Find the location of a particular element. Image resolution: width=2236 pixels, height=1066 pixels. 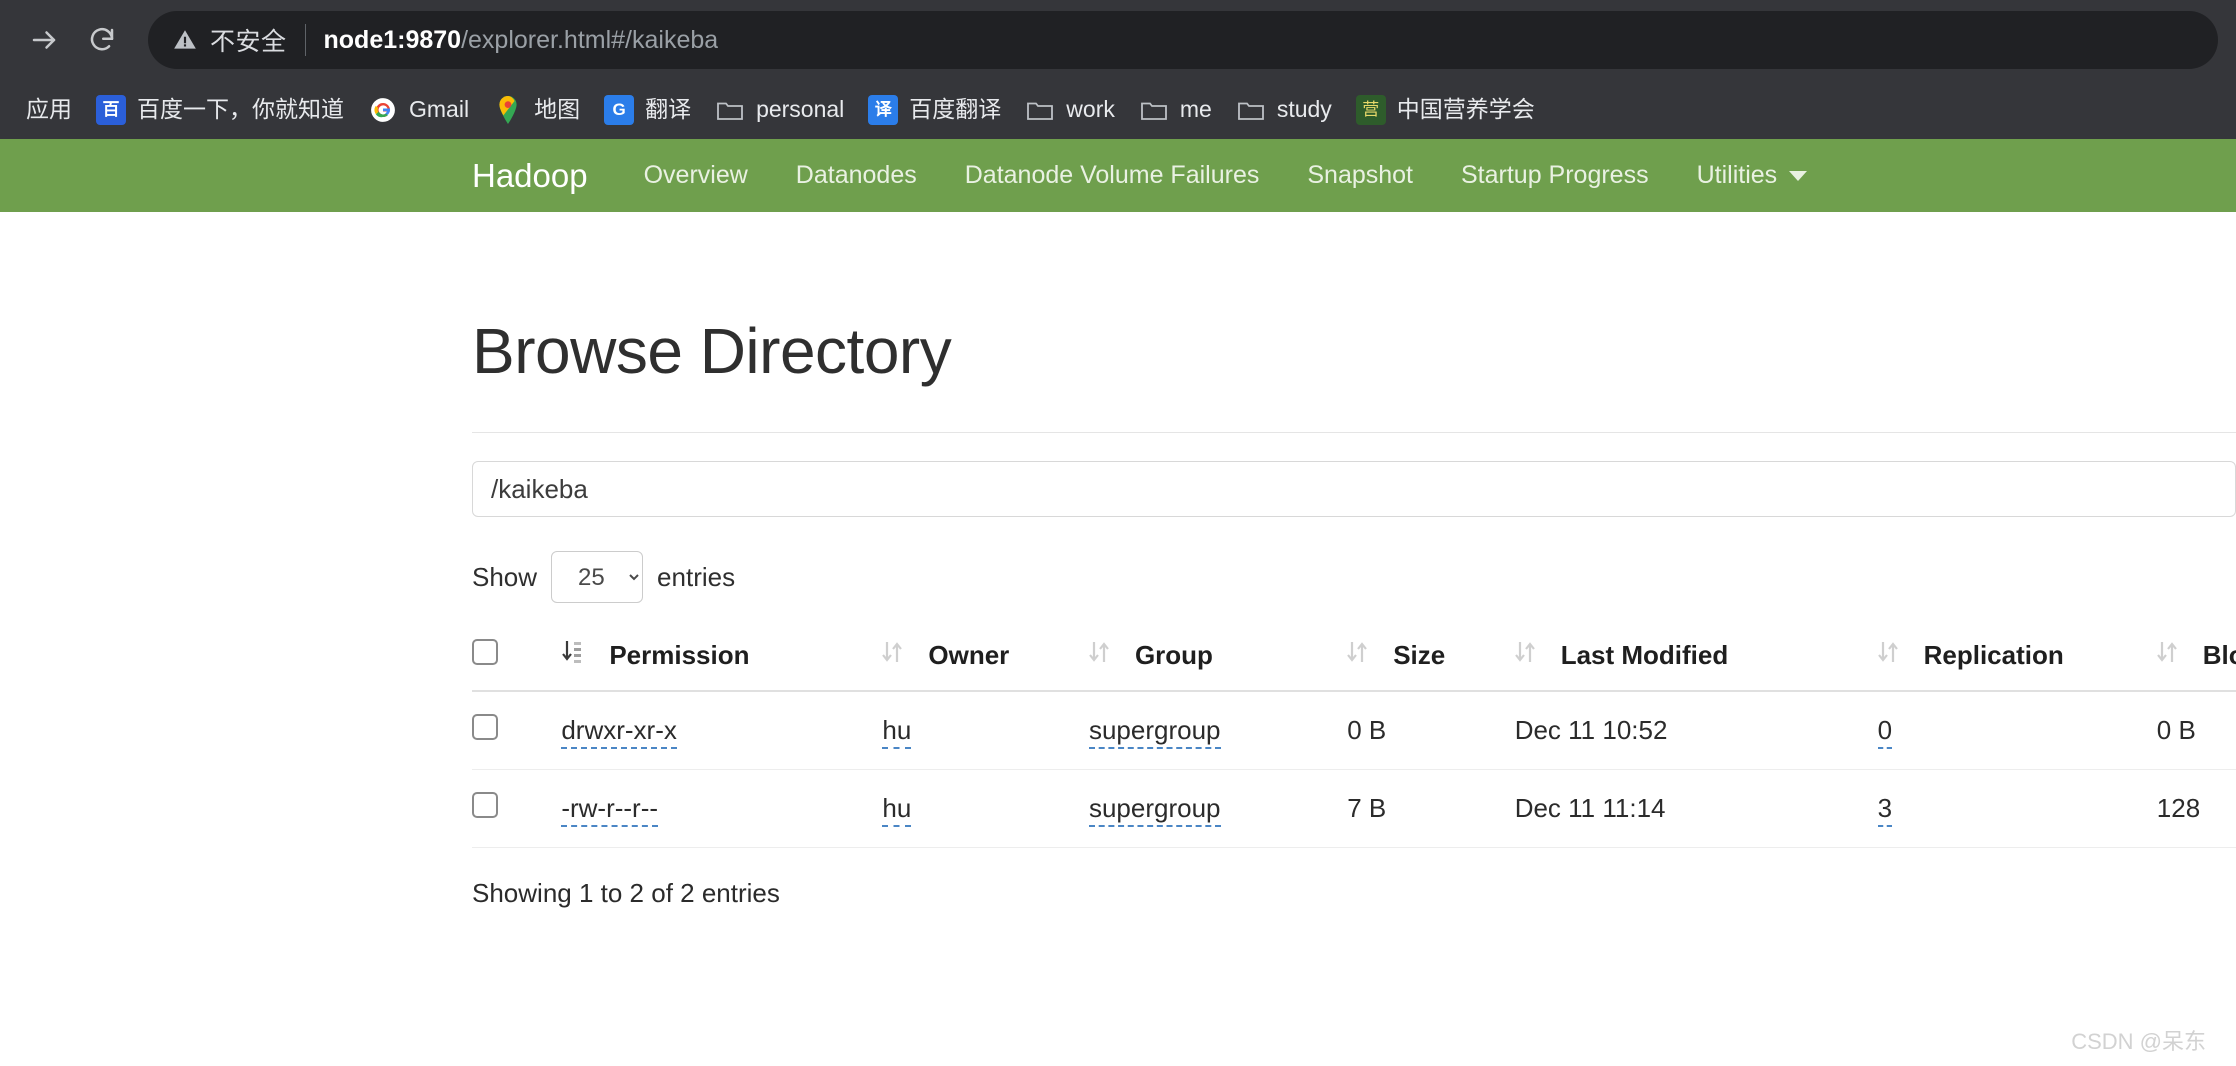

bookmark-translate: G 翻译 is located at coordinates (647, 110).